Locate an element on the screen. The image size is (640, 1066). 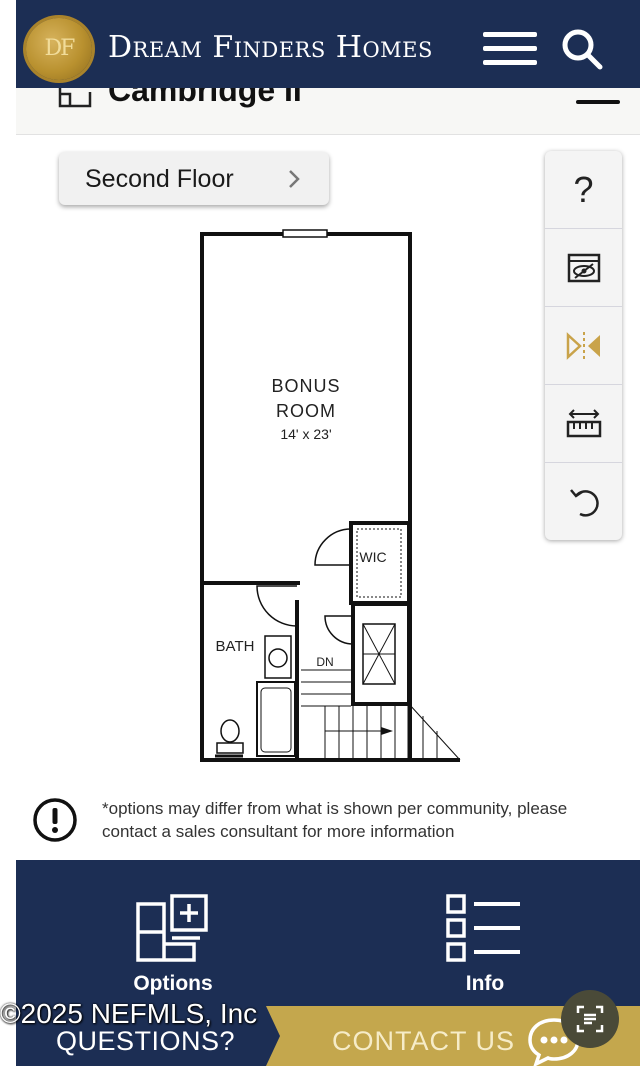
wic-door-swing is located at coordinates (333, 547).